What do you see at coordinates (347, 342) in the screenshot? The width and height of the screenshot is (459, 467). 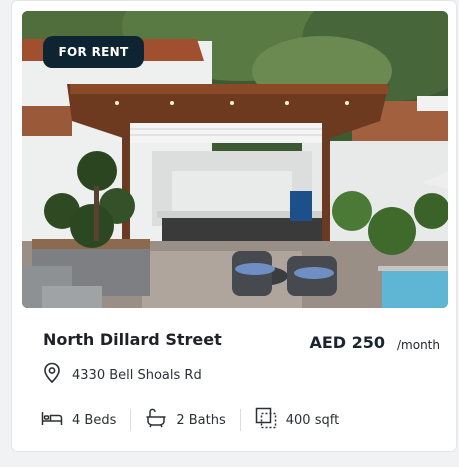 I see `property-price: AED 250` at bounding box center [347, 342].